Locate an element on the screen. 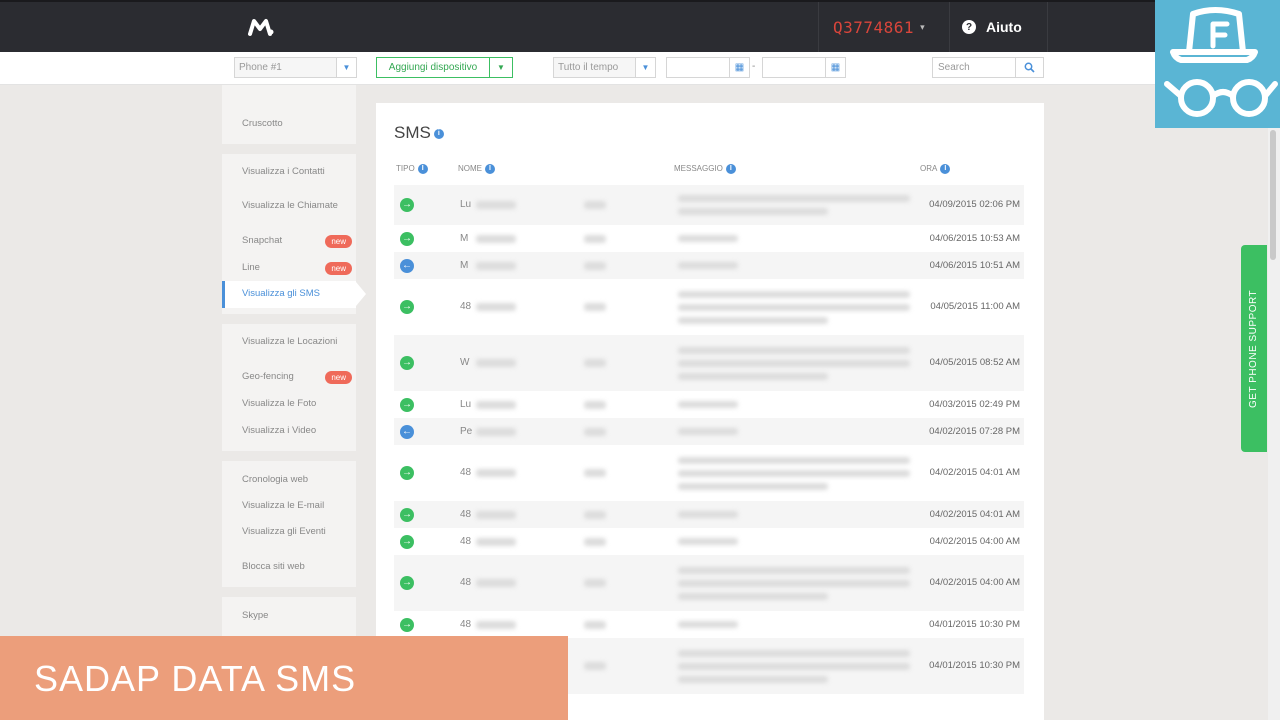 Image resolution: width=1280 pixels, height=720 pixels. sidebar-item: Blocca siti web is located at coordinates (289, 567).